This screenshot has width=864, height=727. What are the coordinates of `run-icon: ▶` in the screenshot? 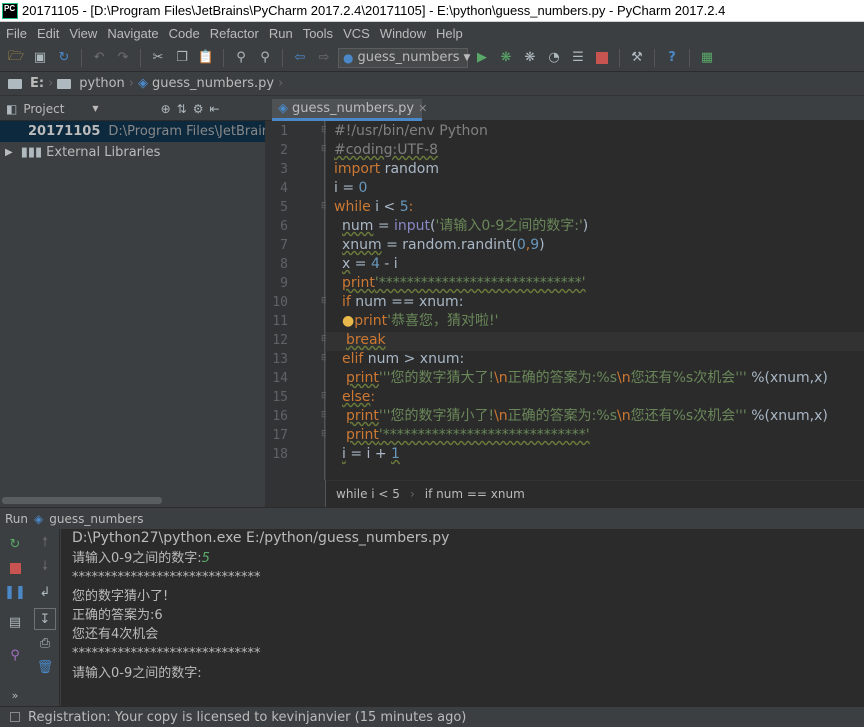 It's located at (482, 58).